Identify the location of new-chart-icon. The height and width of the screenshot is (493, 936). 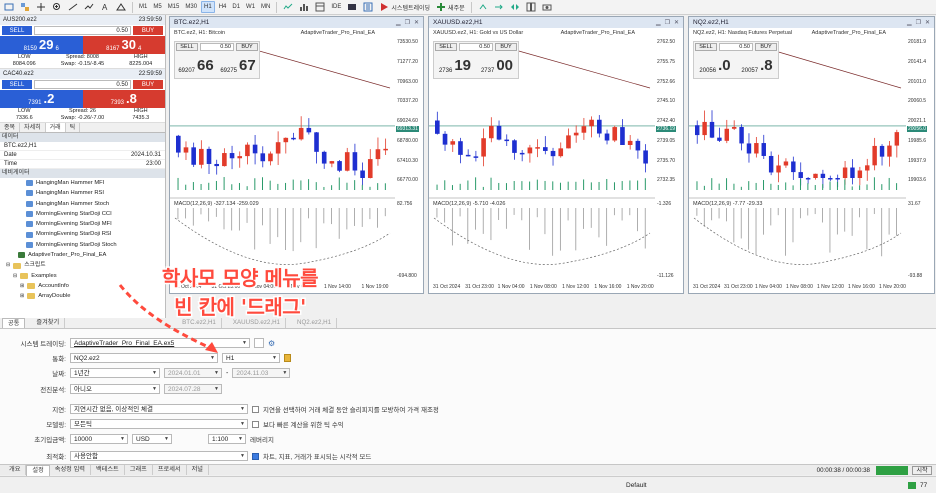
(9, 7).